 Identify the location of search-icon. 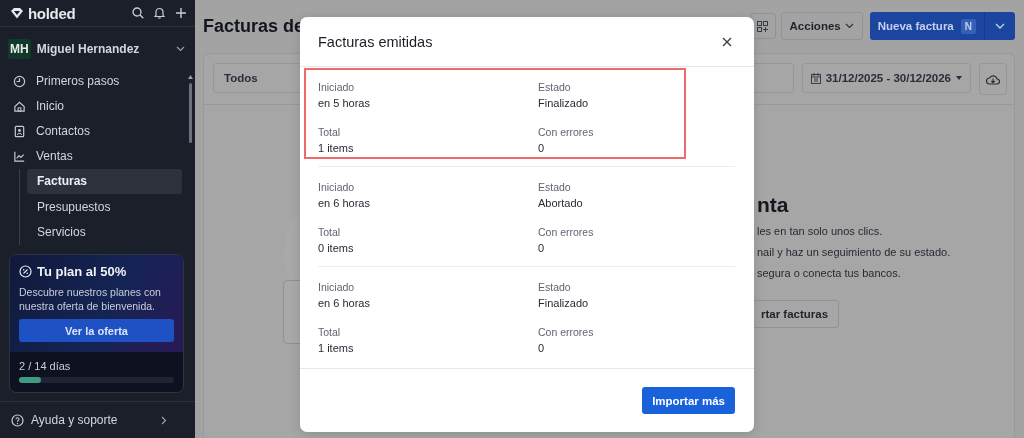
(138, 13).